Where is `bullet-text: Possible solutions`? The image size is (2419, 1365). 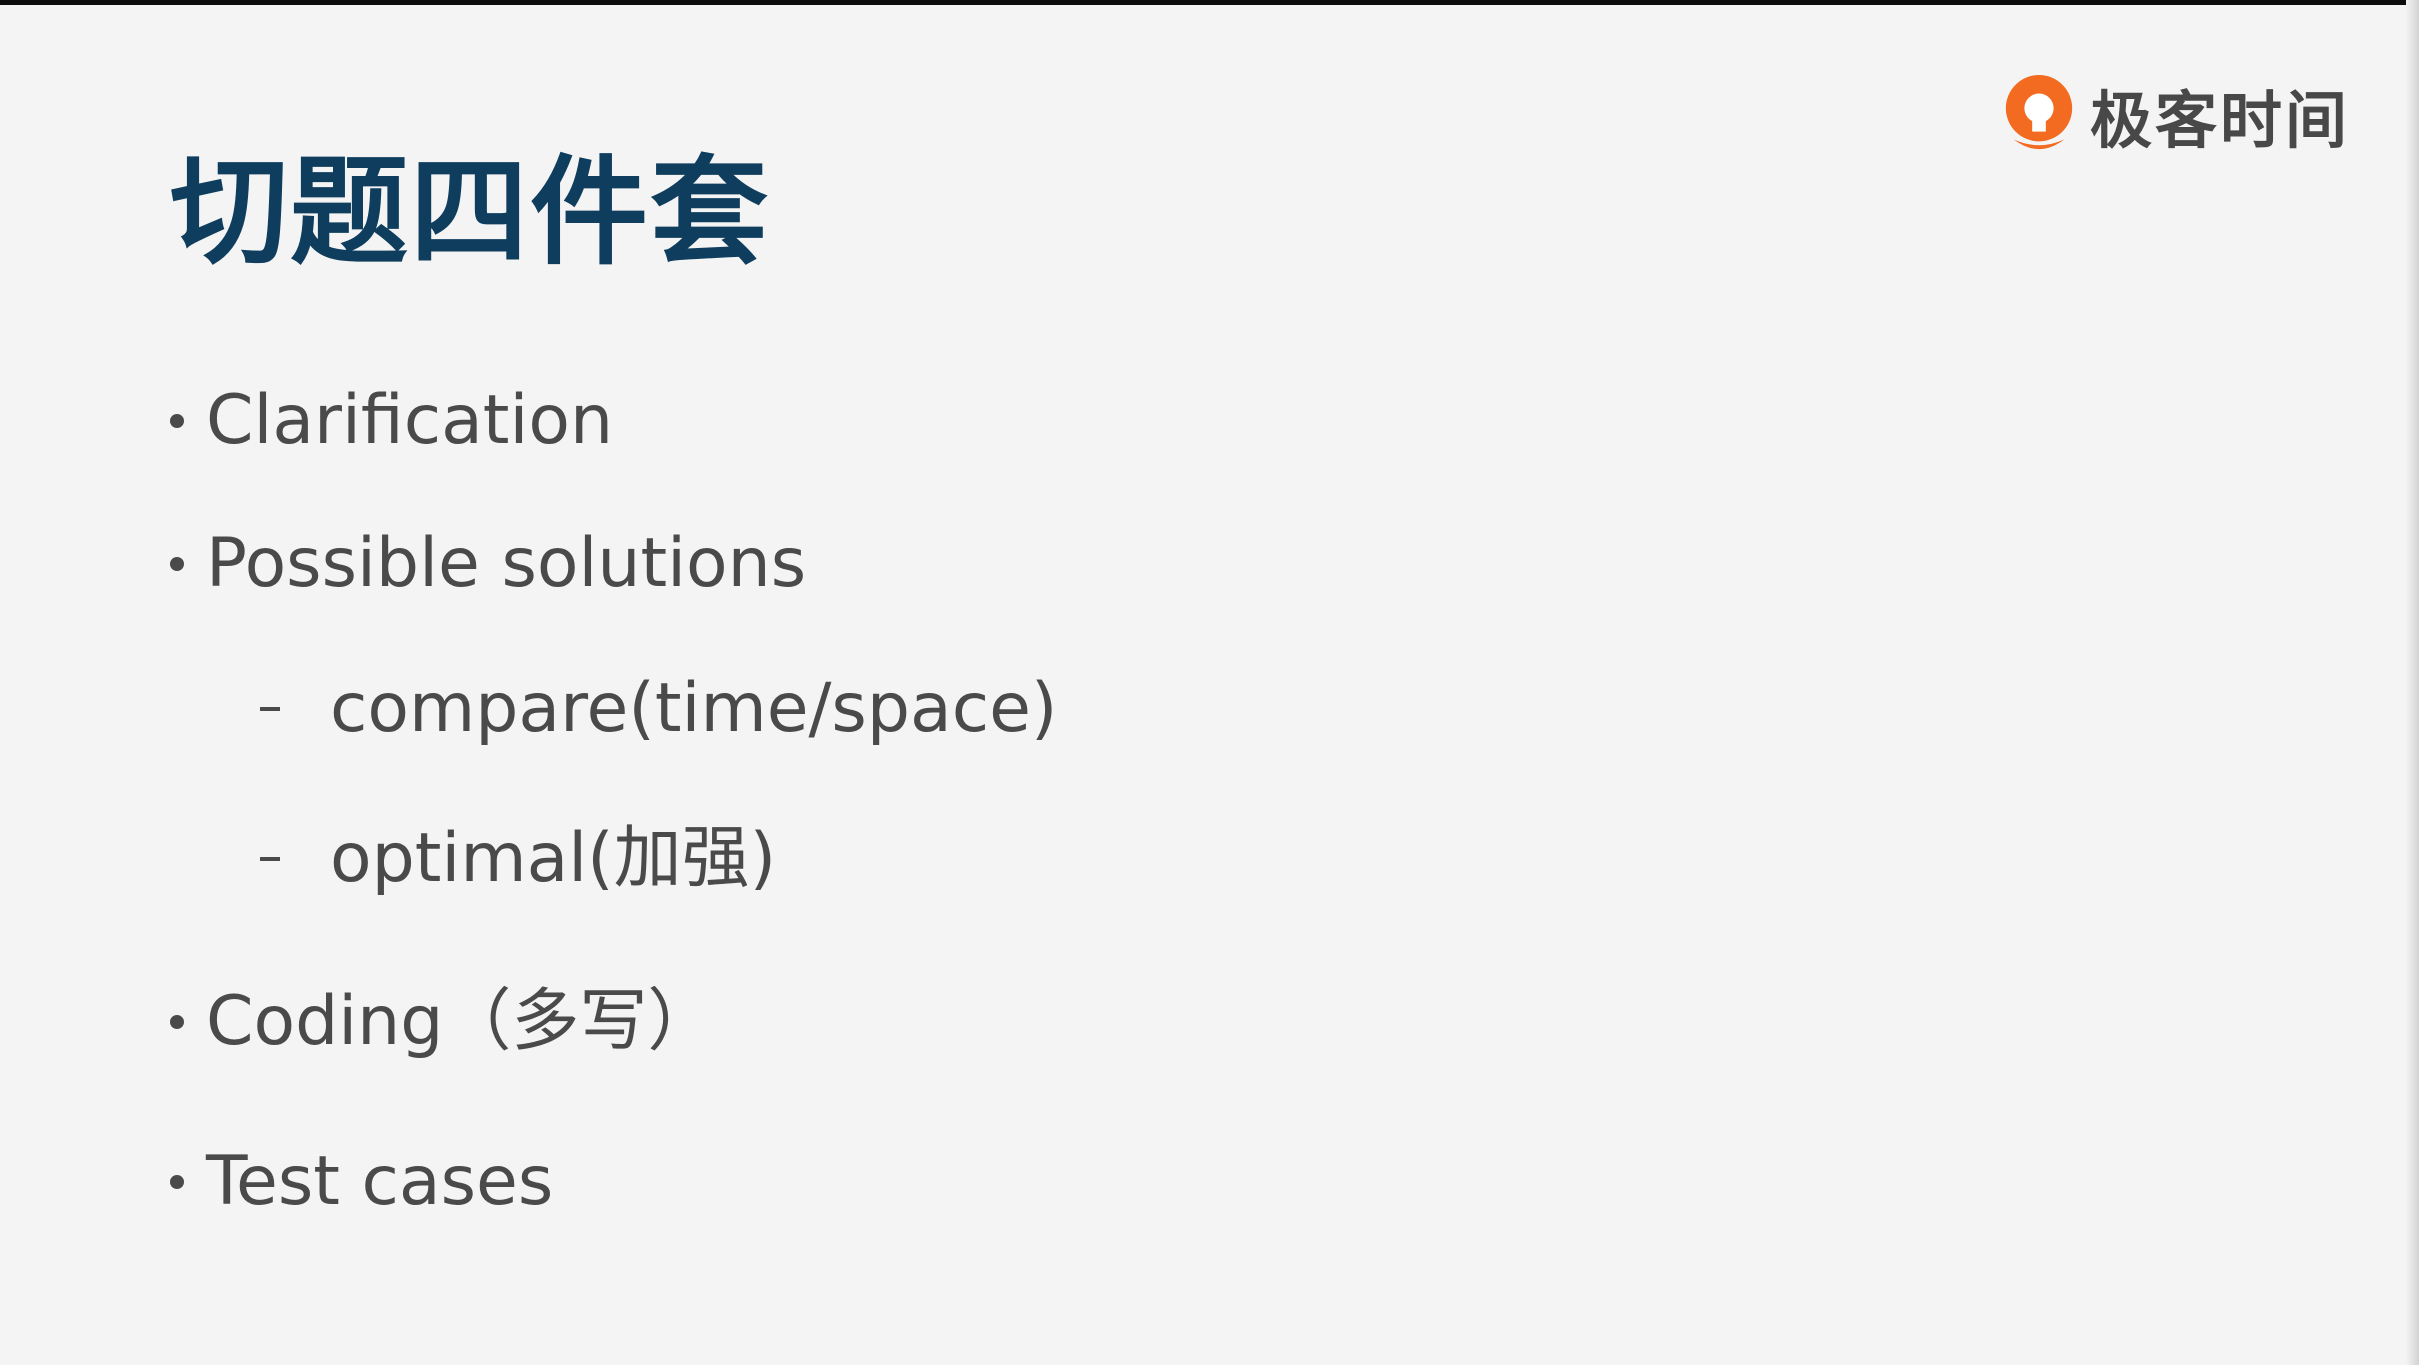 bullet-text: Possible solutions is located at coordinates (506, 563).